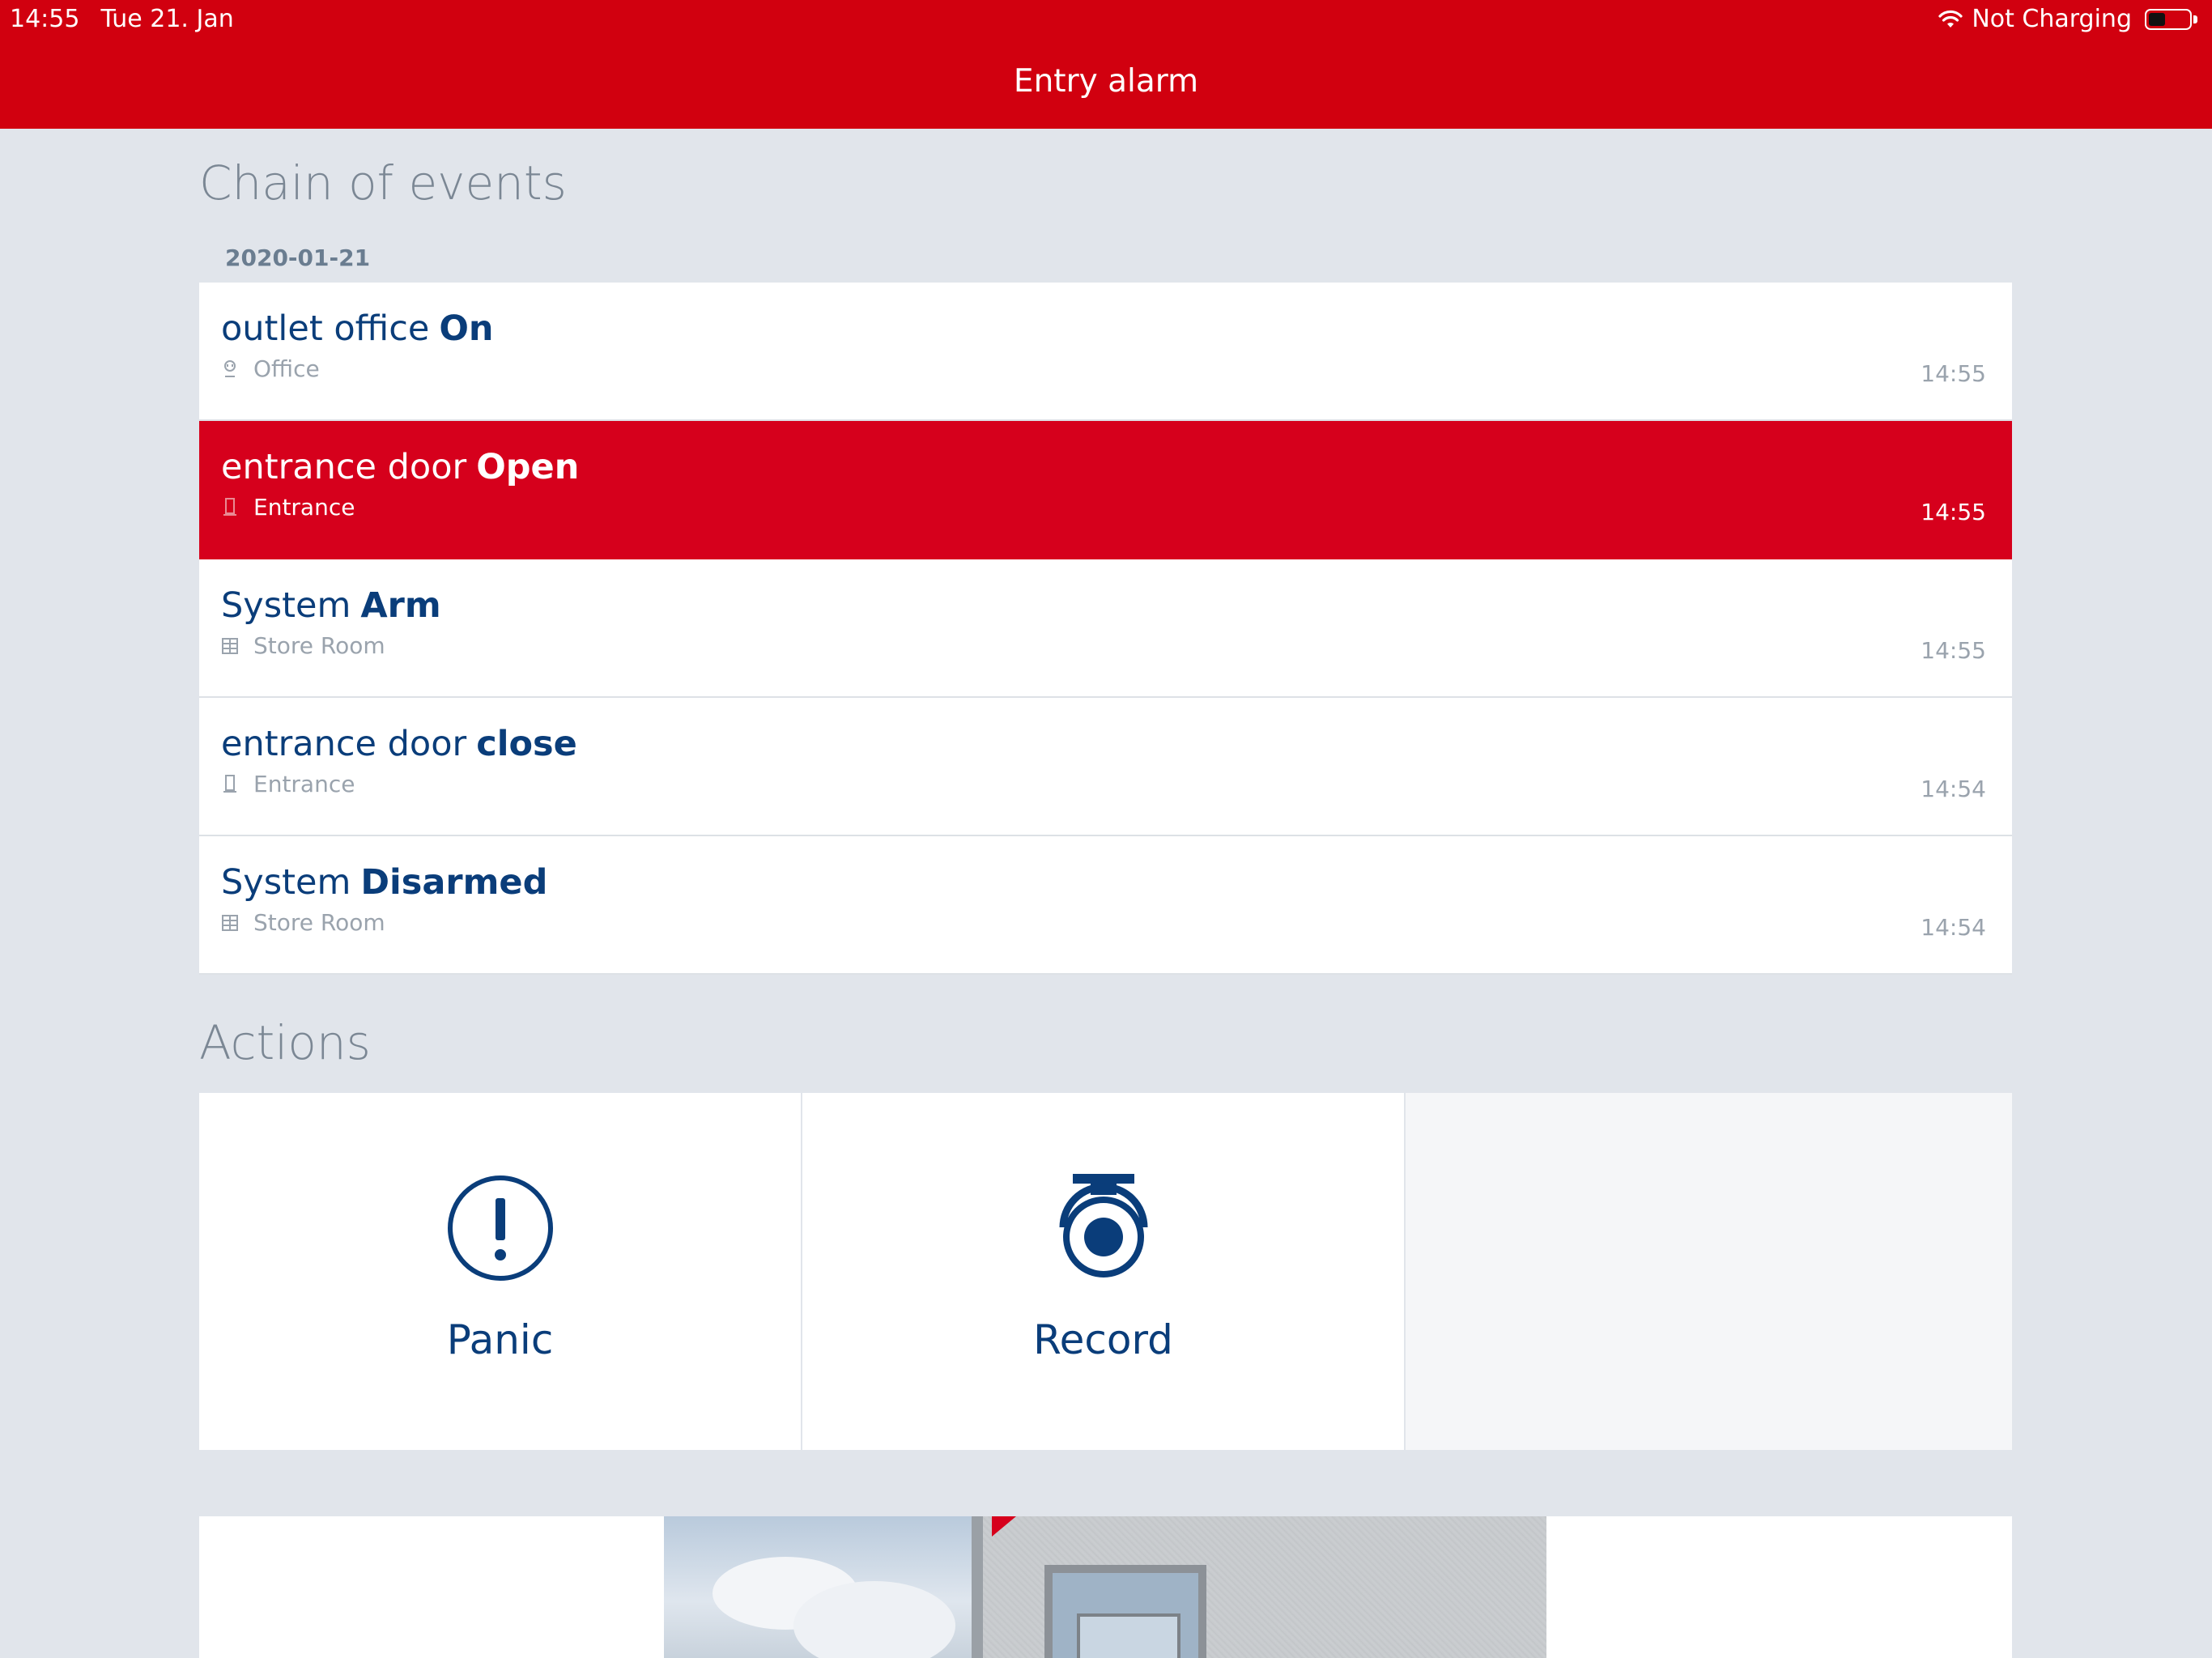 This screenshot has width=2212, height=1658. What do you see at coordinates (286, 368) in the screenshot?
I see `event-room: Office` at bounding box center [286, 368].